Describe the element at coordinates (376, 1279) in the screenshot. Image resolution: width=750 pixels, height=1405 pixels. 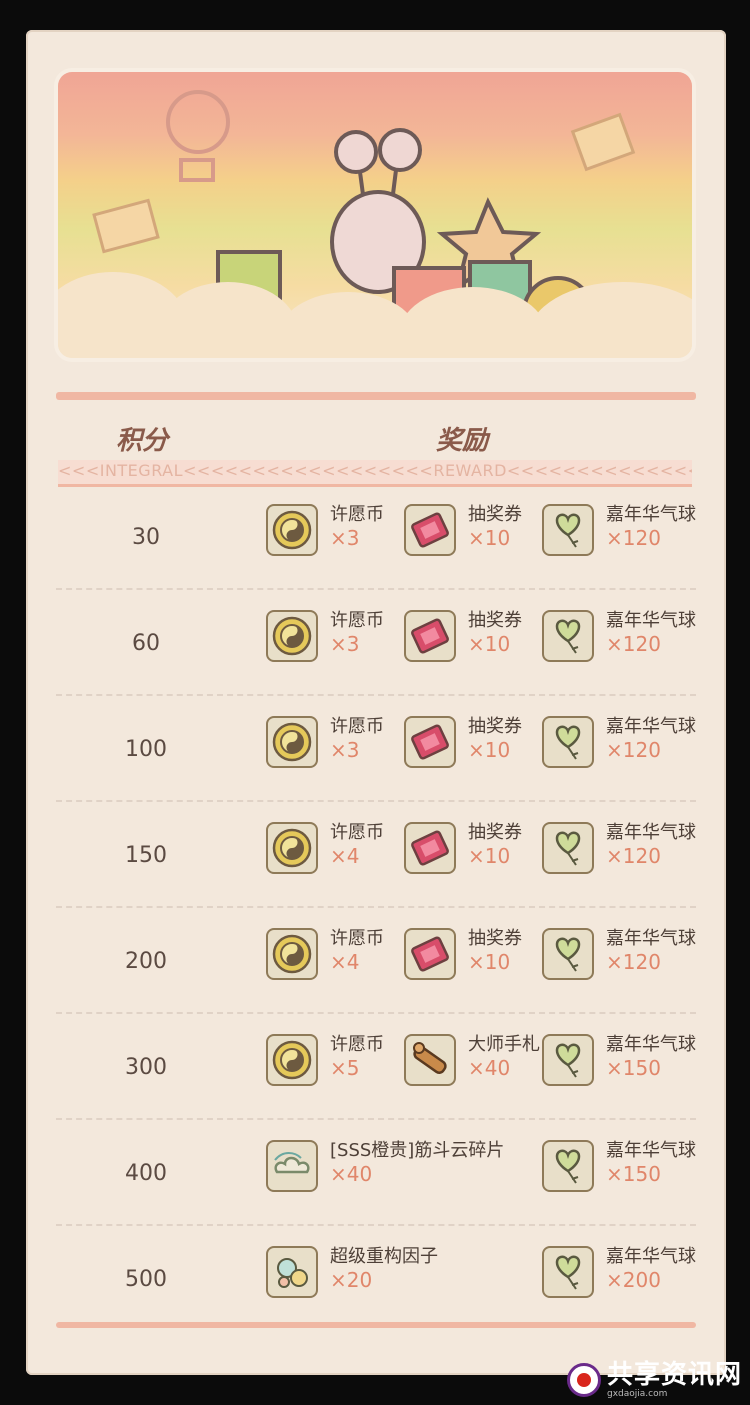
I see `reward-row: 500 超级重构因子 ×20 嘉年华气球 ×200` at that location.